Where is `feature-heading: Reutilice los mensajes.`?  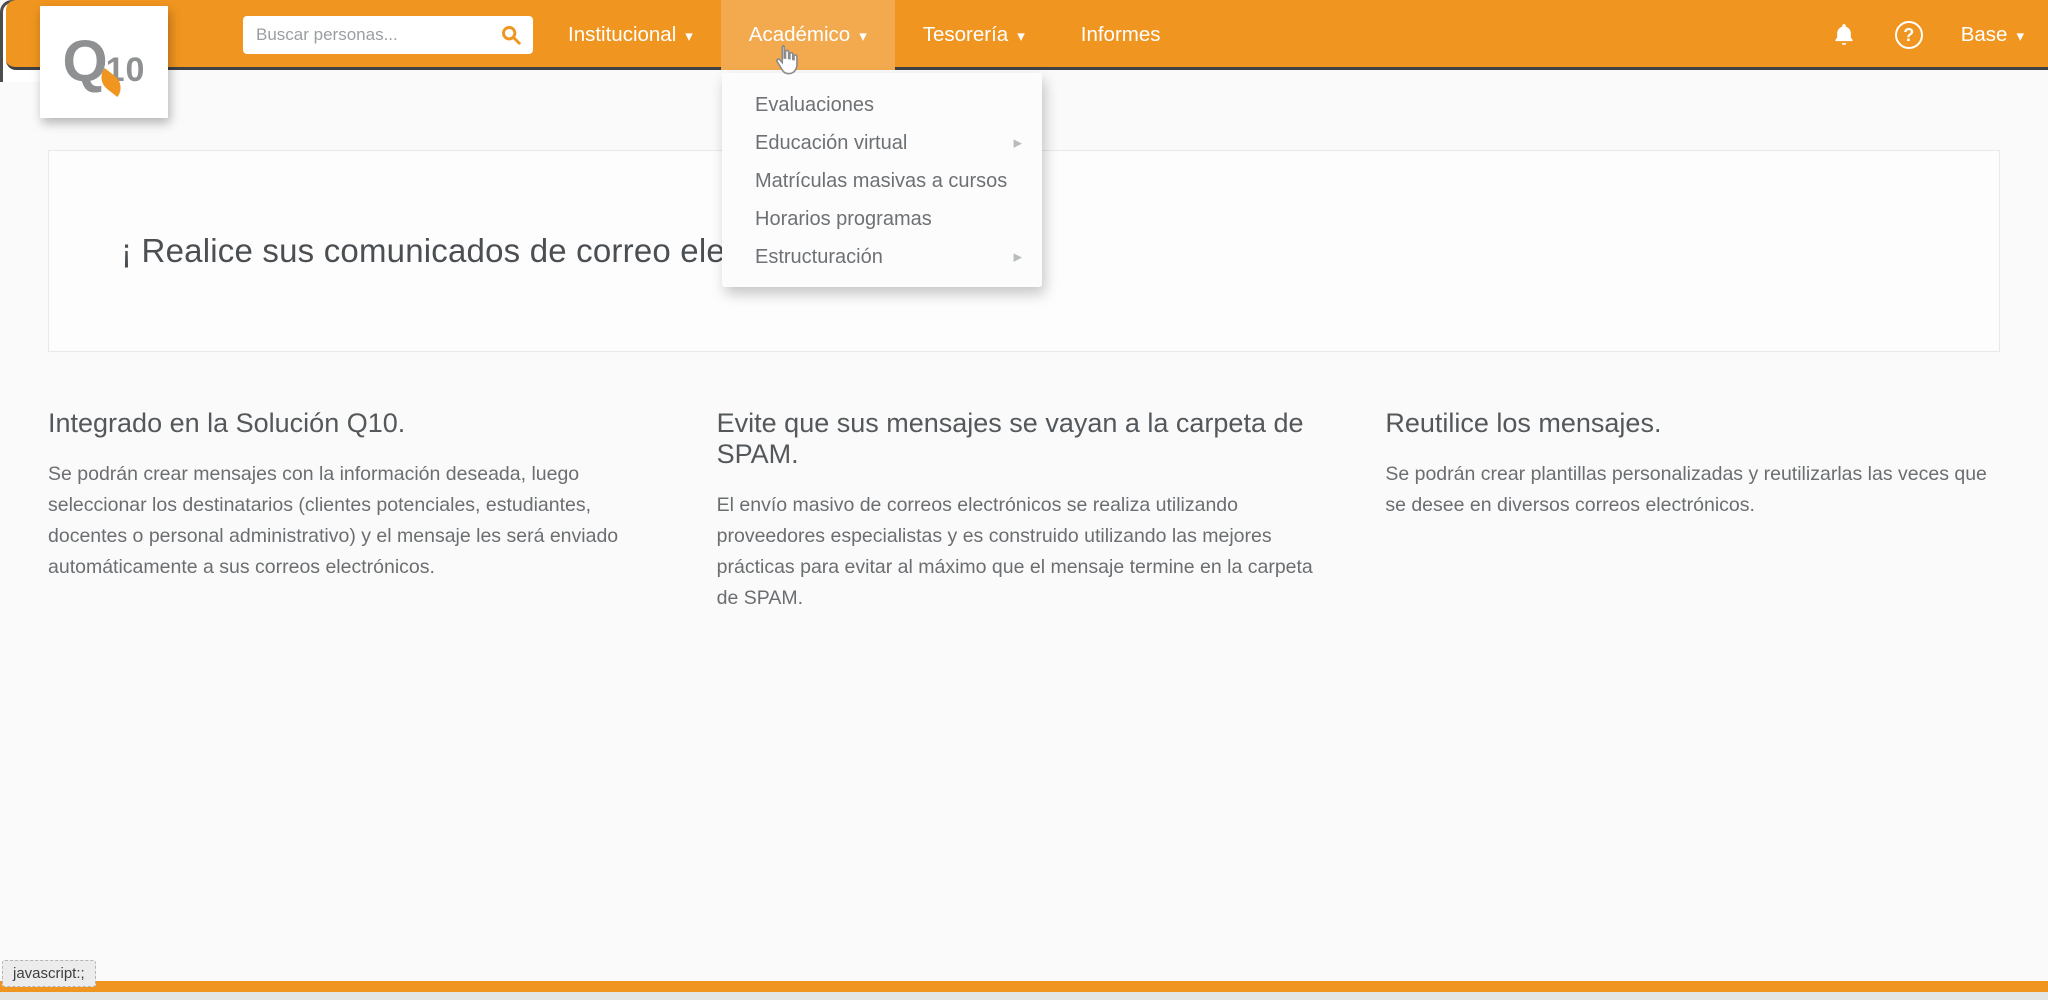 feature-heading: Reutilice los mensajes. is located at coordinates (1523, 423).